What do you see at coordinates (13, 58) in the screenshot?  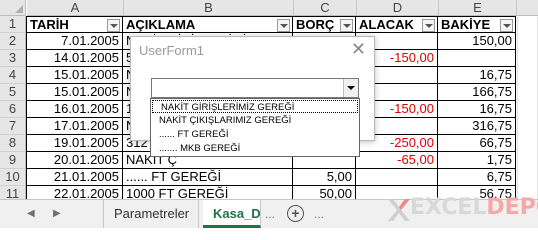 I see `row-header: 3` at bounding box center [13, 58].